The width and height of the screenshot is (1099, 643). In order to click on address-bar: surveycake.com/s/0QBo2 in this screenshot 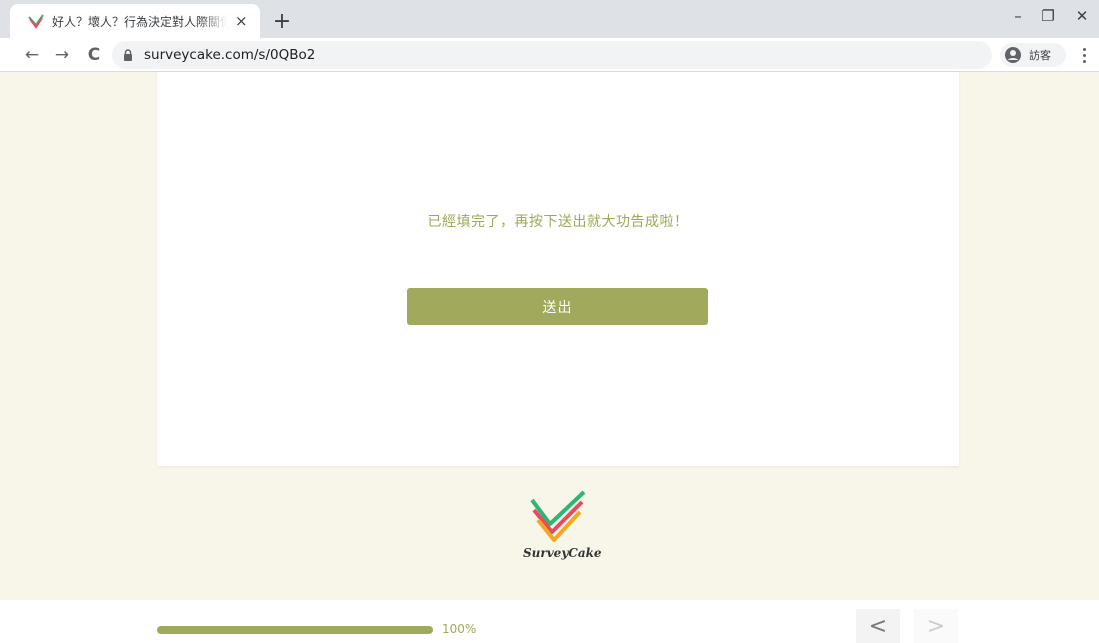, I will do `click(552, 55)`.